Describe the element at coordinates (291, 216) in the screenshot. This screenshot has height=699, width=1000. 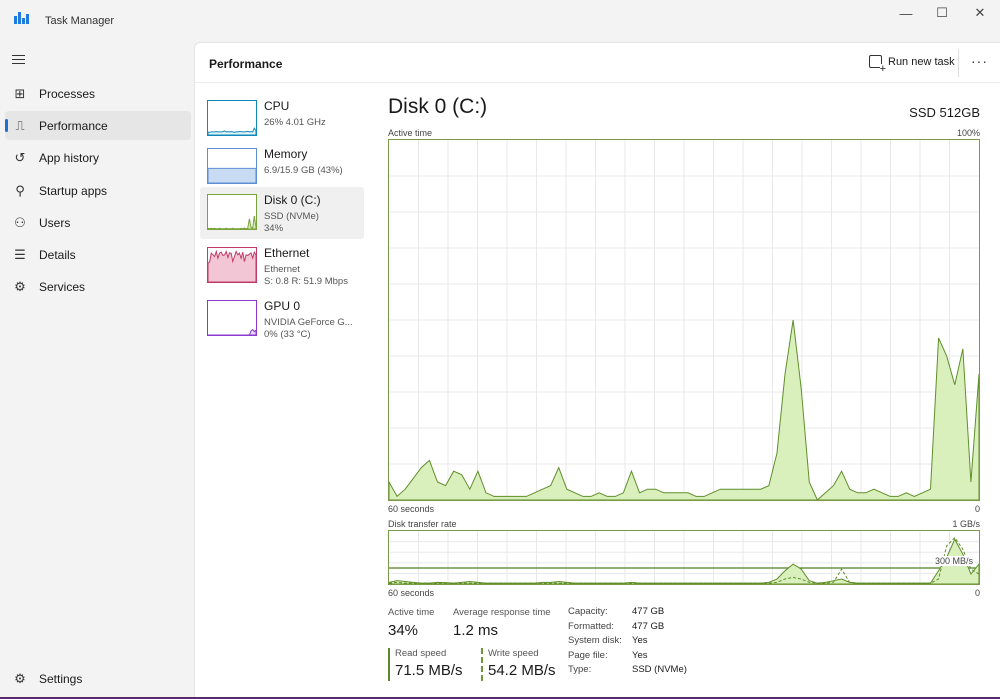
I see `device-detail-line1: SSD (NVMe)` at that location.